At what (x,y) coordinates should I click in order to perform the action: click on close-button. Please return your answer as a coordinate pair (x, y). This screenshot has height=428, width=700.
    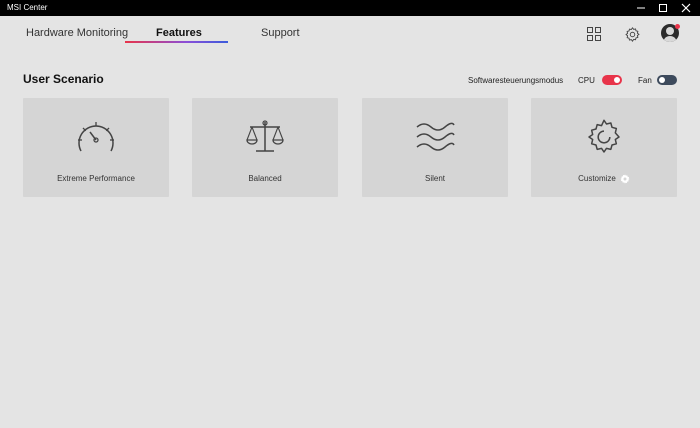
    Looking at the image, I should click on (686, 8).